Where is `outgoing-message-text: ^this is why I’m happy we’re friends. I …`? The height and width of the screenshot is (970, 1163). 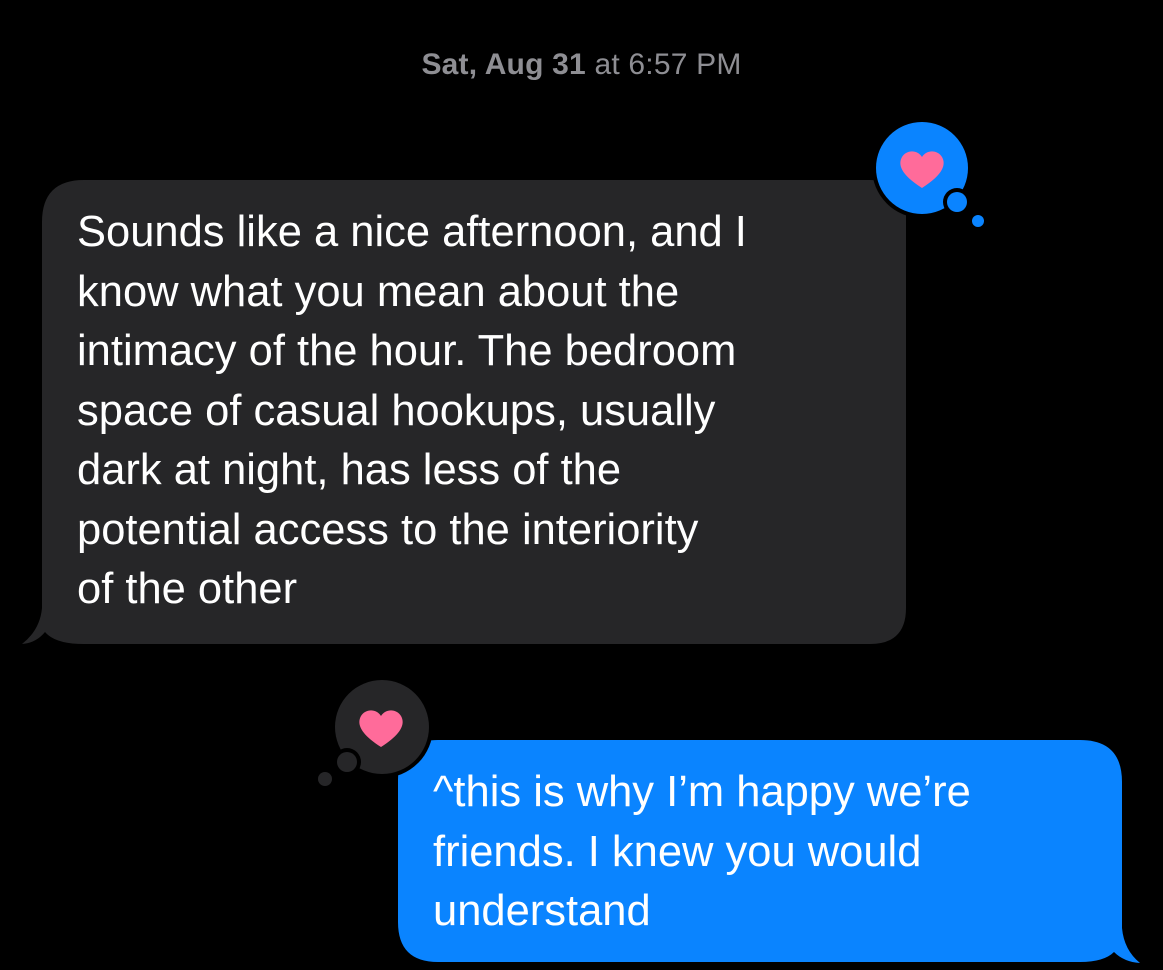
outgoing-message-text: ^this is why I’m happy we’re friends. I … is located at coordinates (702, 851).